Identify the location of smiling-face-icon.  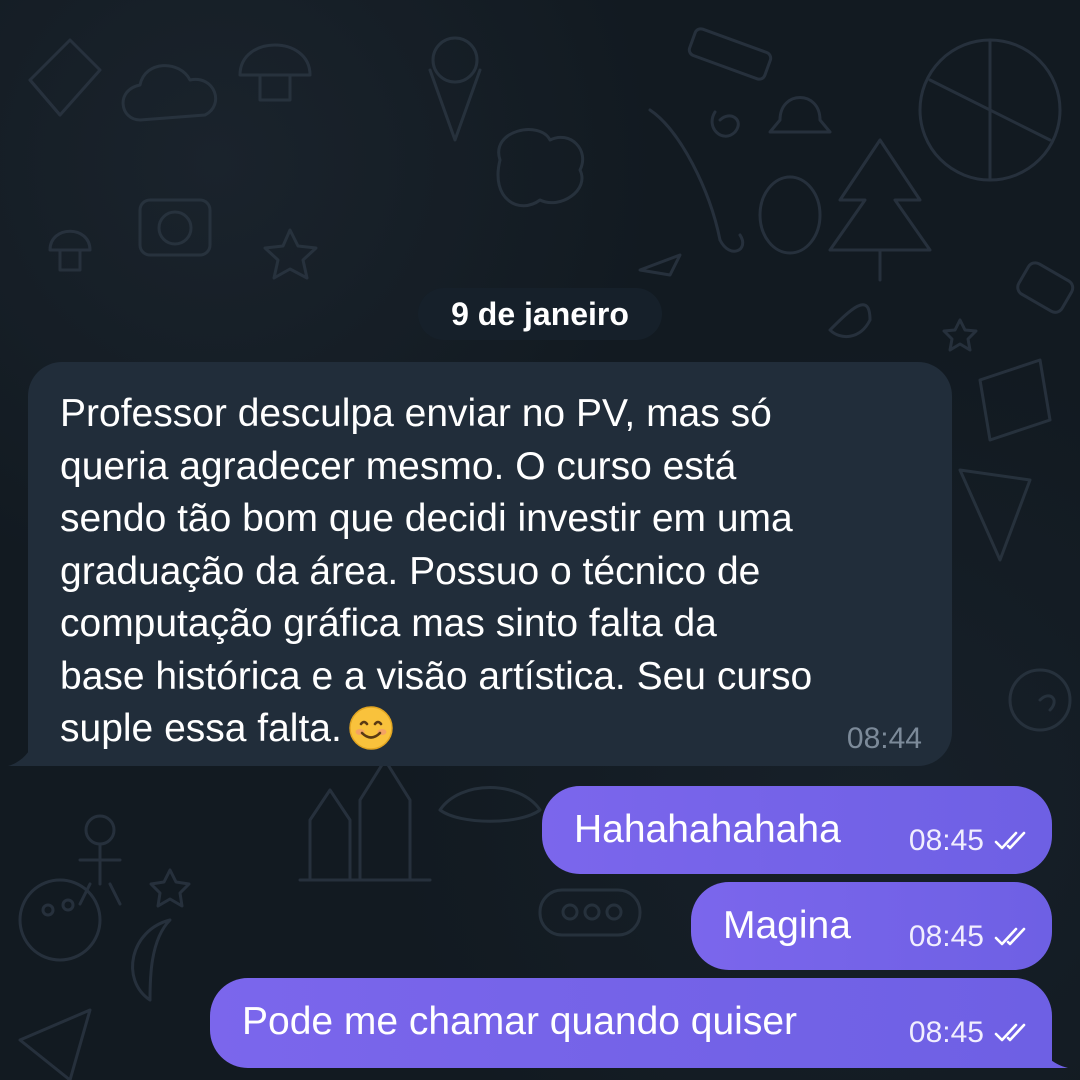
(371, 728).